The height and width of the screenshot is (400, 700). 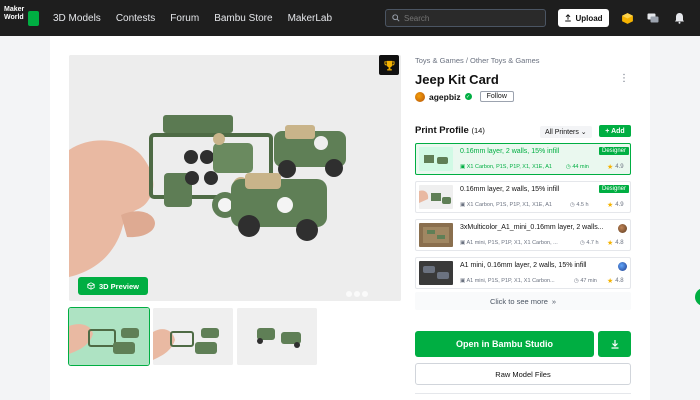 I want to click on fullscreen-control, so click(x=357, y=294).